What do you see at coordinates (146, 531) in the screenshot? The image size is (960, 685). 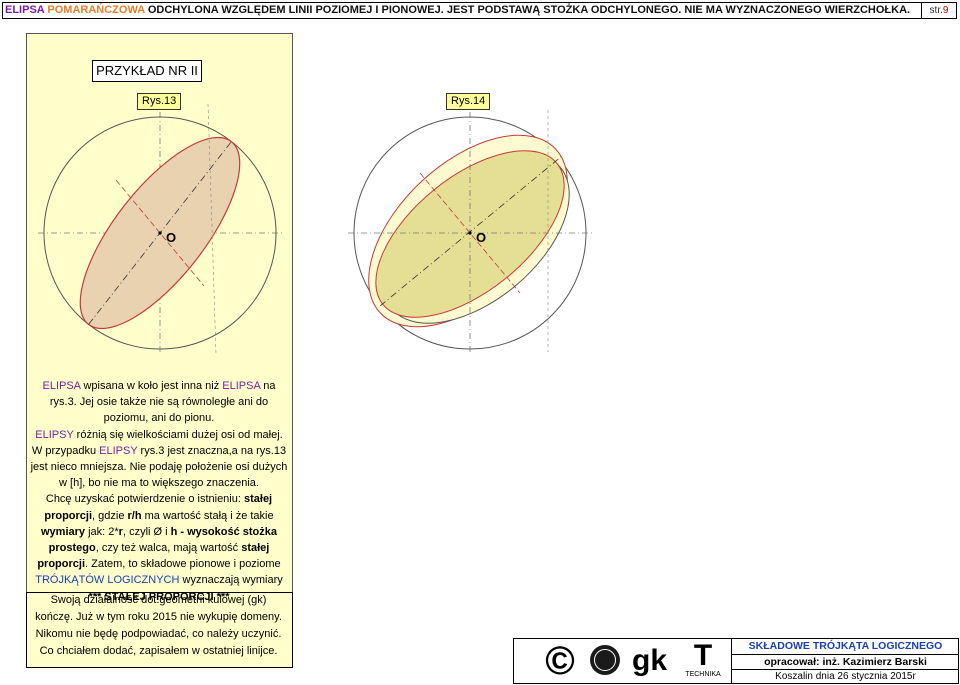 I see `text-fragment: , czyli Ø i` at bounding box center [146, 531].